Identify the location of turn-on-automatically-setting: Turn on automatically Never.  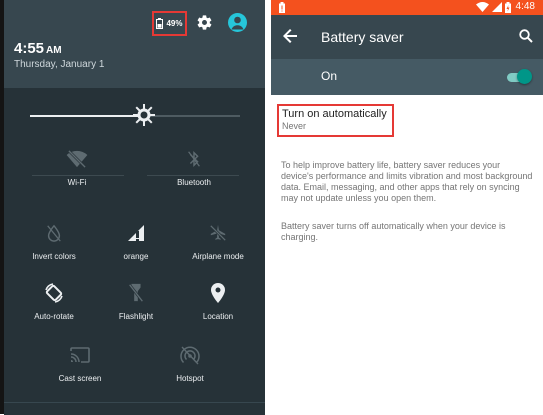
(335, 120).